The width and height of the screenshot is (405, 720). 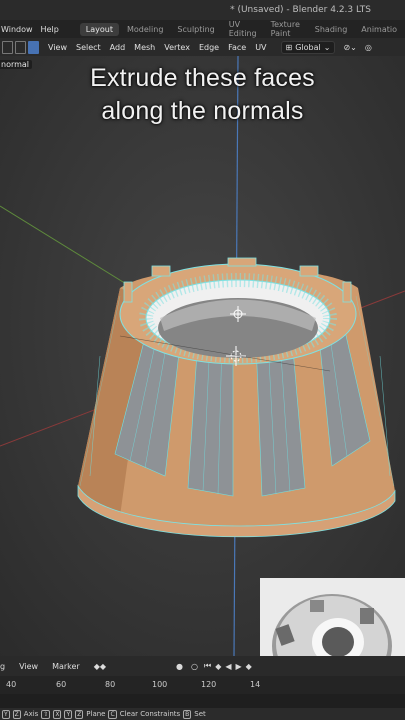 What do you see at coordinates (66, 666) in the screenshot?
I see `timeline-marker-menu: Marker` at bounding box center [66, 666].